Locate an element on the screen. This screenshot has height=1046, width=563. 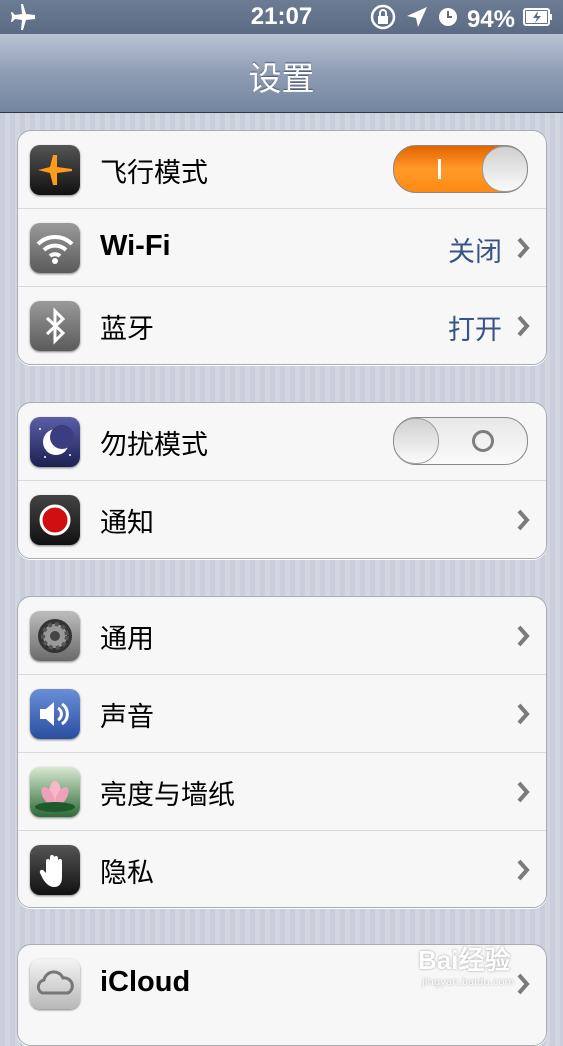
row-label: Wi-Fi is located at coordinates (135, 246).